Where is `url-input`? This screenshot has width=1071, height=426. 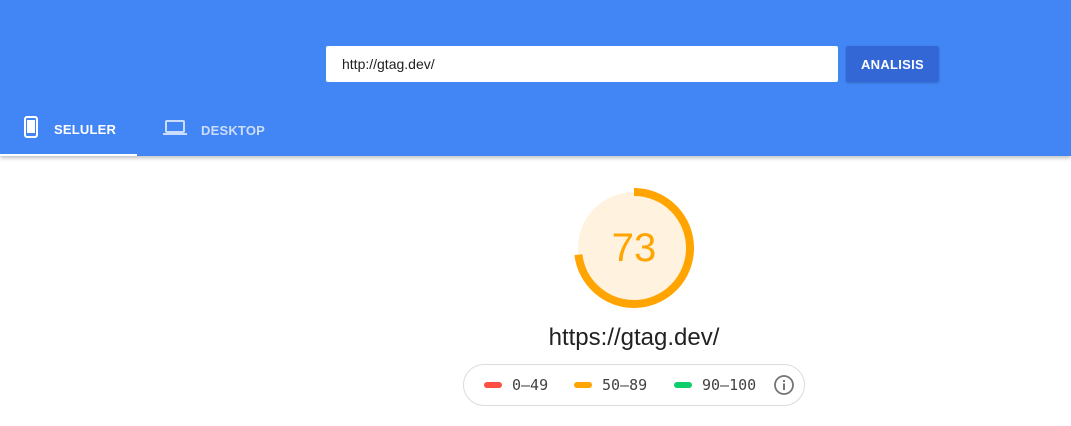
url-input is located at coordinates (582, 64).